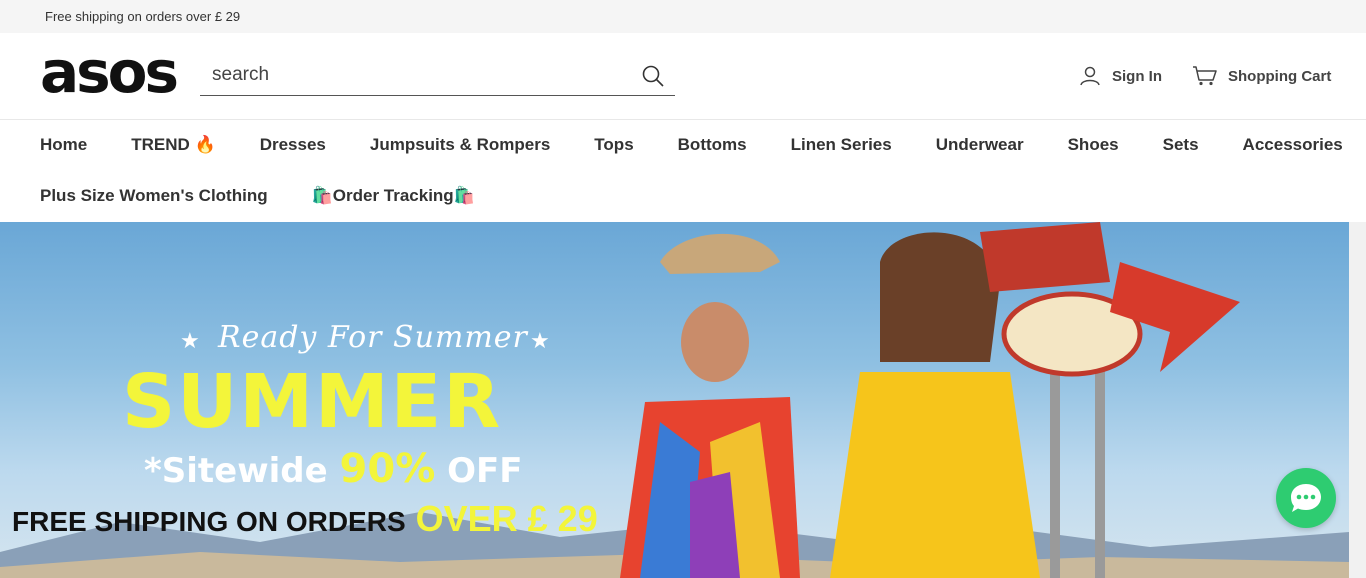 The width and height of the screenshot is (1366, 578). Describe the element at coordinates (393, 196) in the screenshot. I see `nav-item-order-tracking: 🛍️Order Tracking🛍️` at that location.